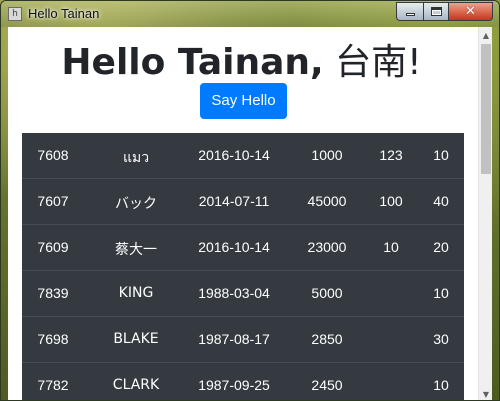 The height and width of the screenshot is (401, 500). I want to click on cell-salary: 2450, so click(327, 385).